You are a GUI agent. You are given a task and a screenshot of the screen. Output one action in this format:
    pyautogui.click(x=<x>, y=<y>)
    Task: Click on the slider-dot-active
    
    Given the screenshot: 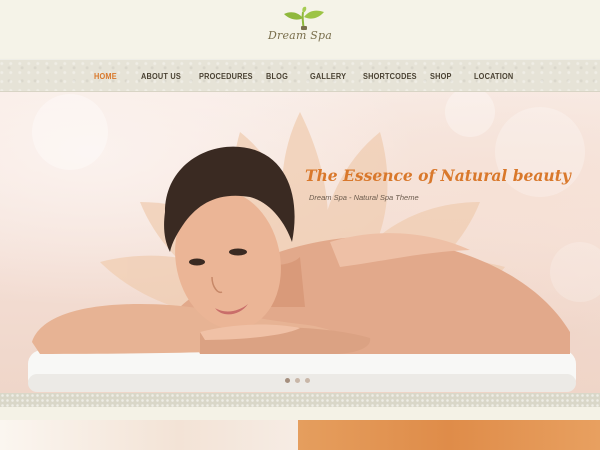 What is the action you would take?
    pyautogui.click(x=287, y=380)
    